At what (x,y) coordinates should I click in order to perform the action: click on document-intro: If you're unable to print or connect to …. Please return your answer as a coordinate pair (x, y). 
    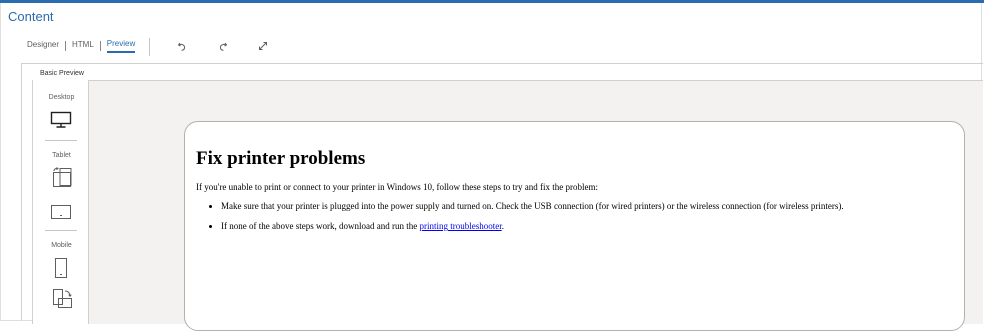
    Looking at the image, I should click on (397, 187).